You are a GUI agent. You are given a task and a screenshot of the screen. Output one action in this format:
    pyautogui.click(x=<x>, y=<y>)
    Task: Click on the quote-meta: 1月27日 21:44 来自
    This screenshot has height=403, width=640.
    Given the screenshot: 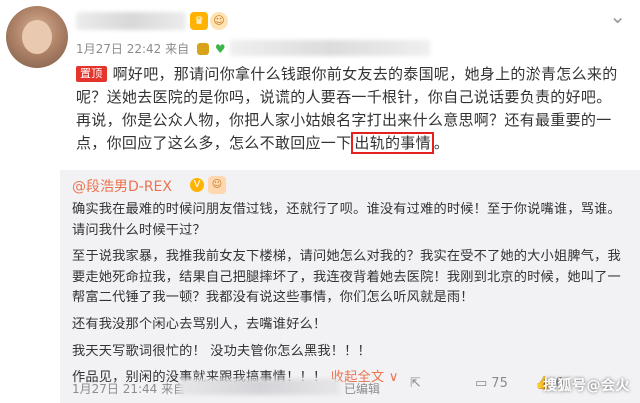 What is the action you would take?
    pyautogui.click(x=128, y=388)
    